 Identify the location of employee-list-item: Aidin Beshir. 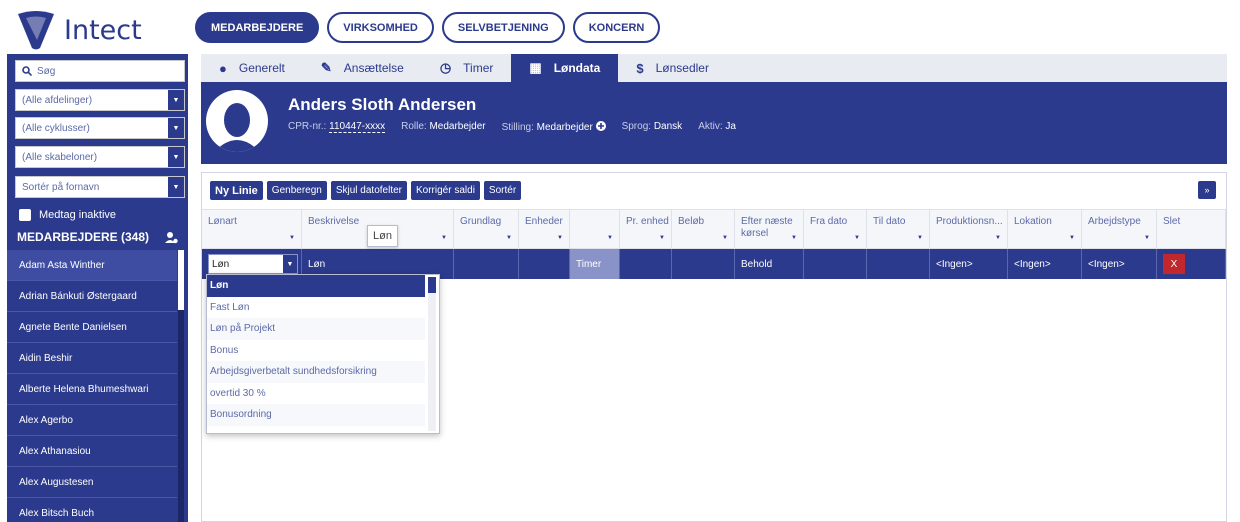
(92, 358).